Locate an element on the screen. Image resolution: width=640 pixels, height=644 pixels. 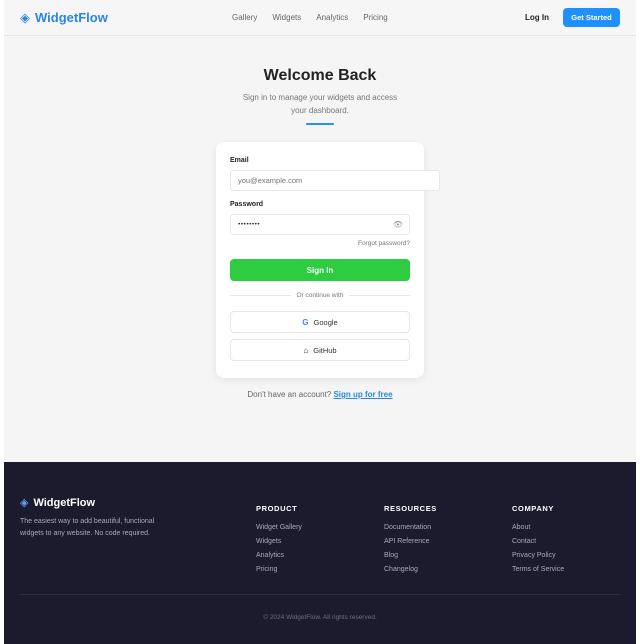
page-title: Welcome Back is located at coordinates (320, 75).